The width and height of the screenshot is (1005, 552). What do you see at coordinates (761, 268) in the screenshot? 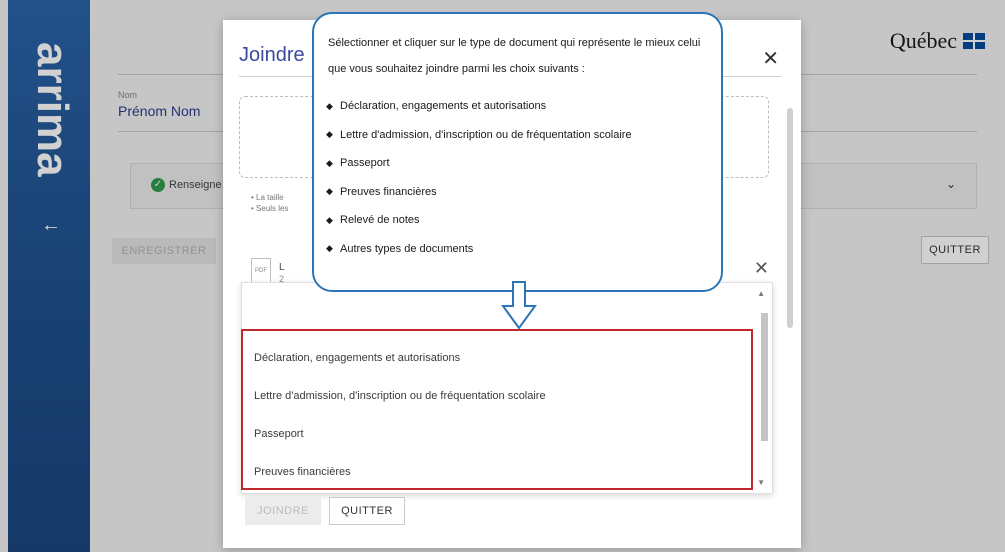
I see `remove-file-icon: ✕` at bounding box center [761, 268].